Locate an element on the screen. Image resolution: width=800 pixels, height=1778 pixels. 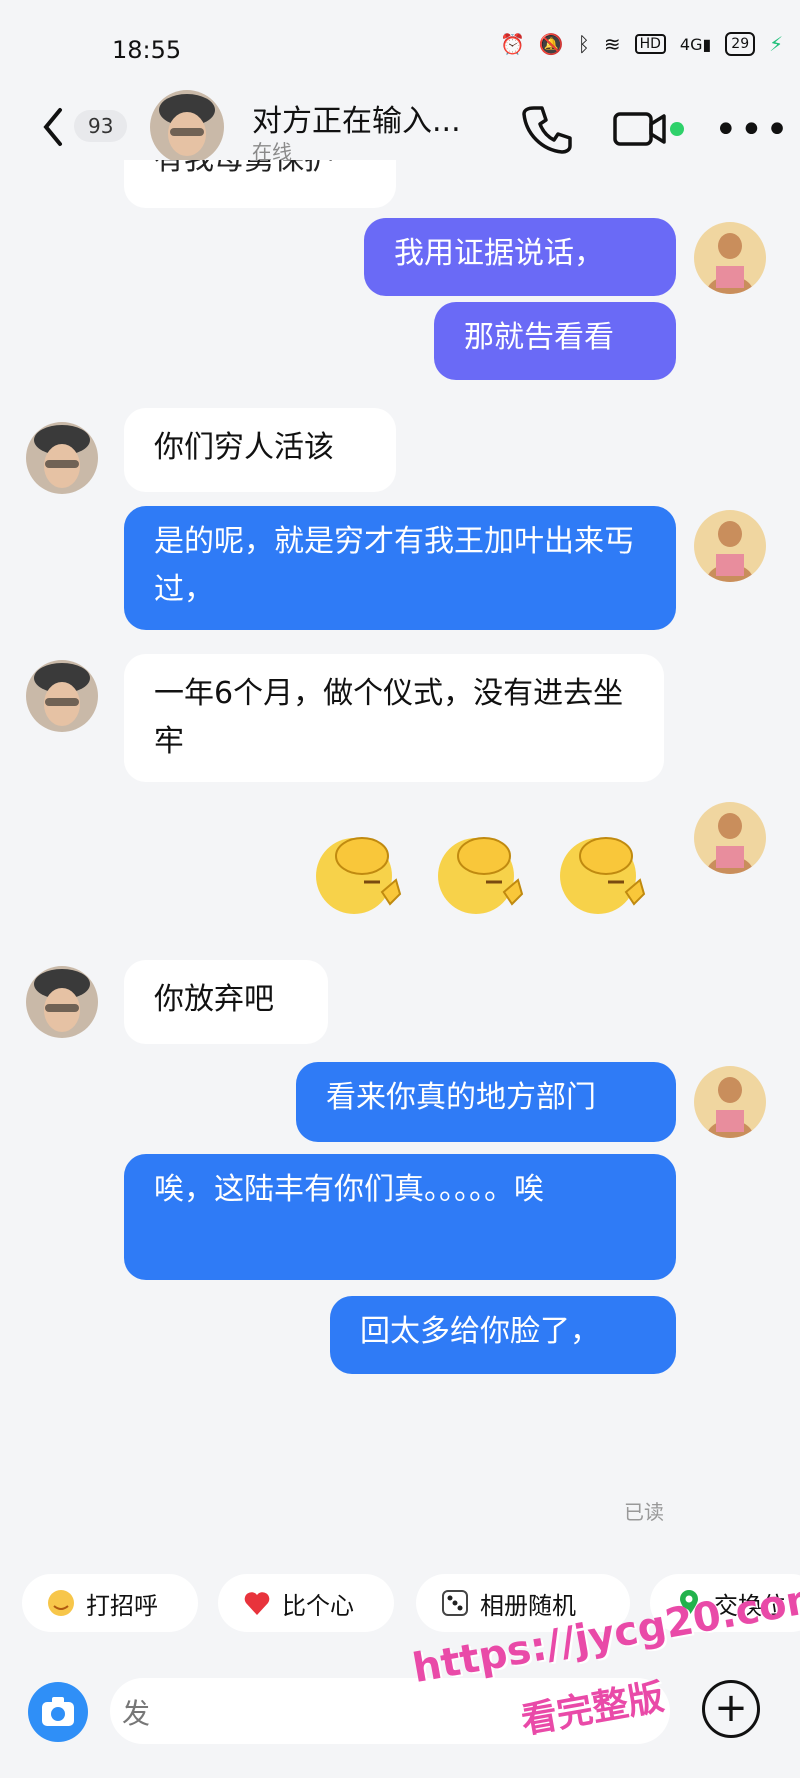
status-bar: 18:55 ⏰ 🔕 ᛒ ≋ HD 4G▮ 29 ⚡ is located at coordinates (400, 50).